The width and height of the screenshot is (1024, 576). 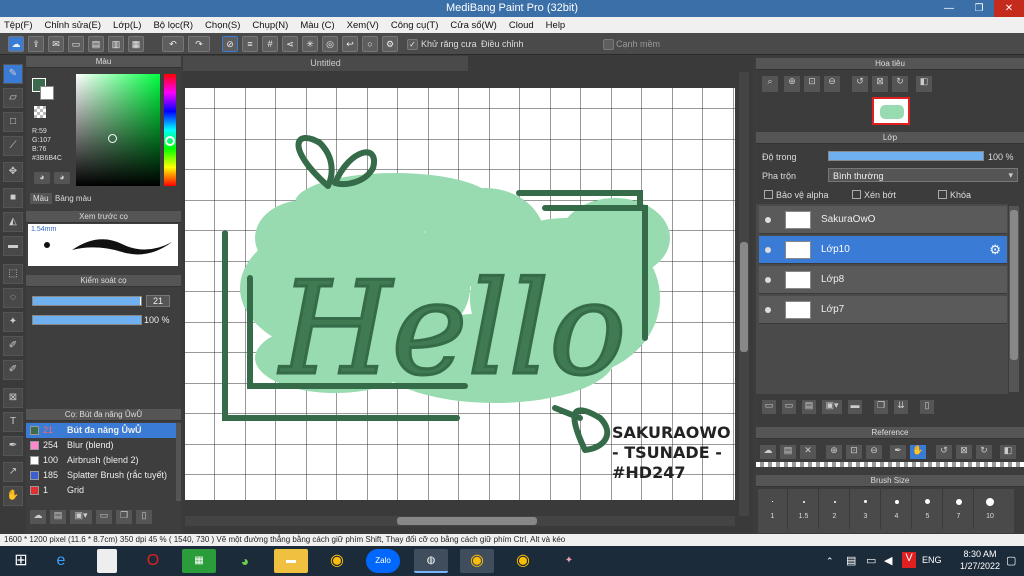 I want to click on divide-tool-icon: ⊠, so click(x=13, y=398).